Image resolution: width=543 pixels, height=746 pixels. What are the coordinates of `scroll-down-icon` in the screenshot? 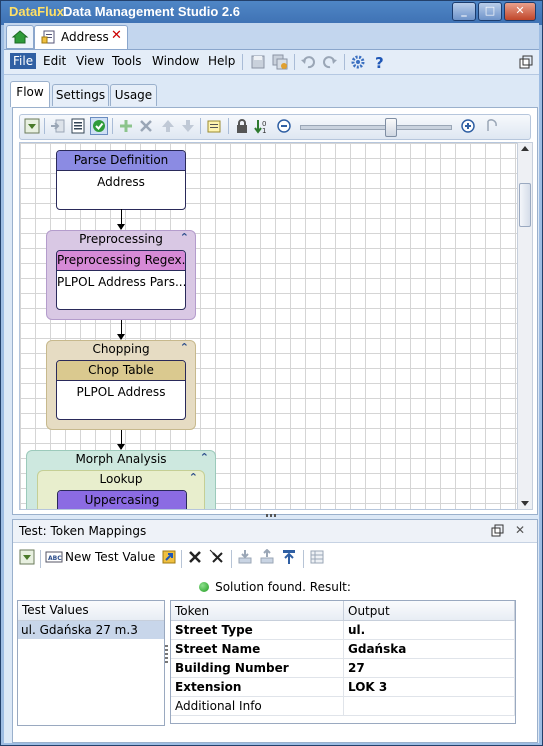 It's located at (525, 503).